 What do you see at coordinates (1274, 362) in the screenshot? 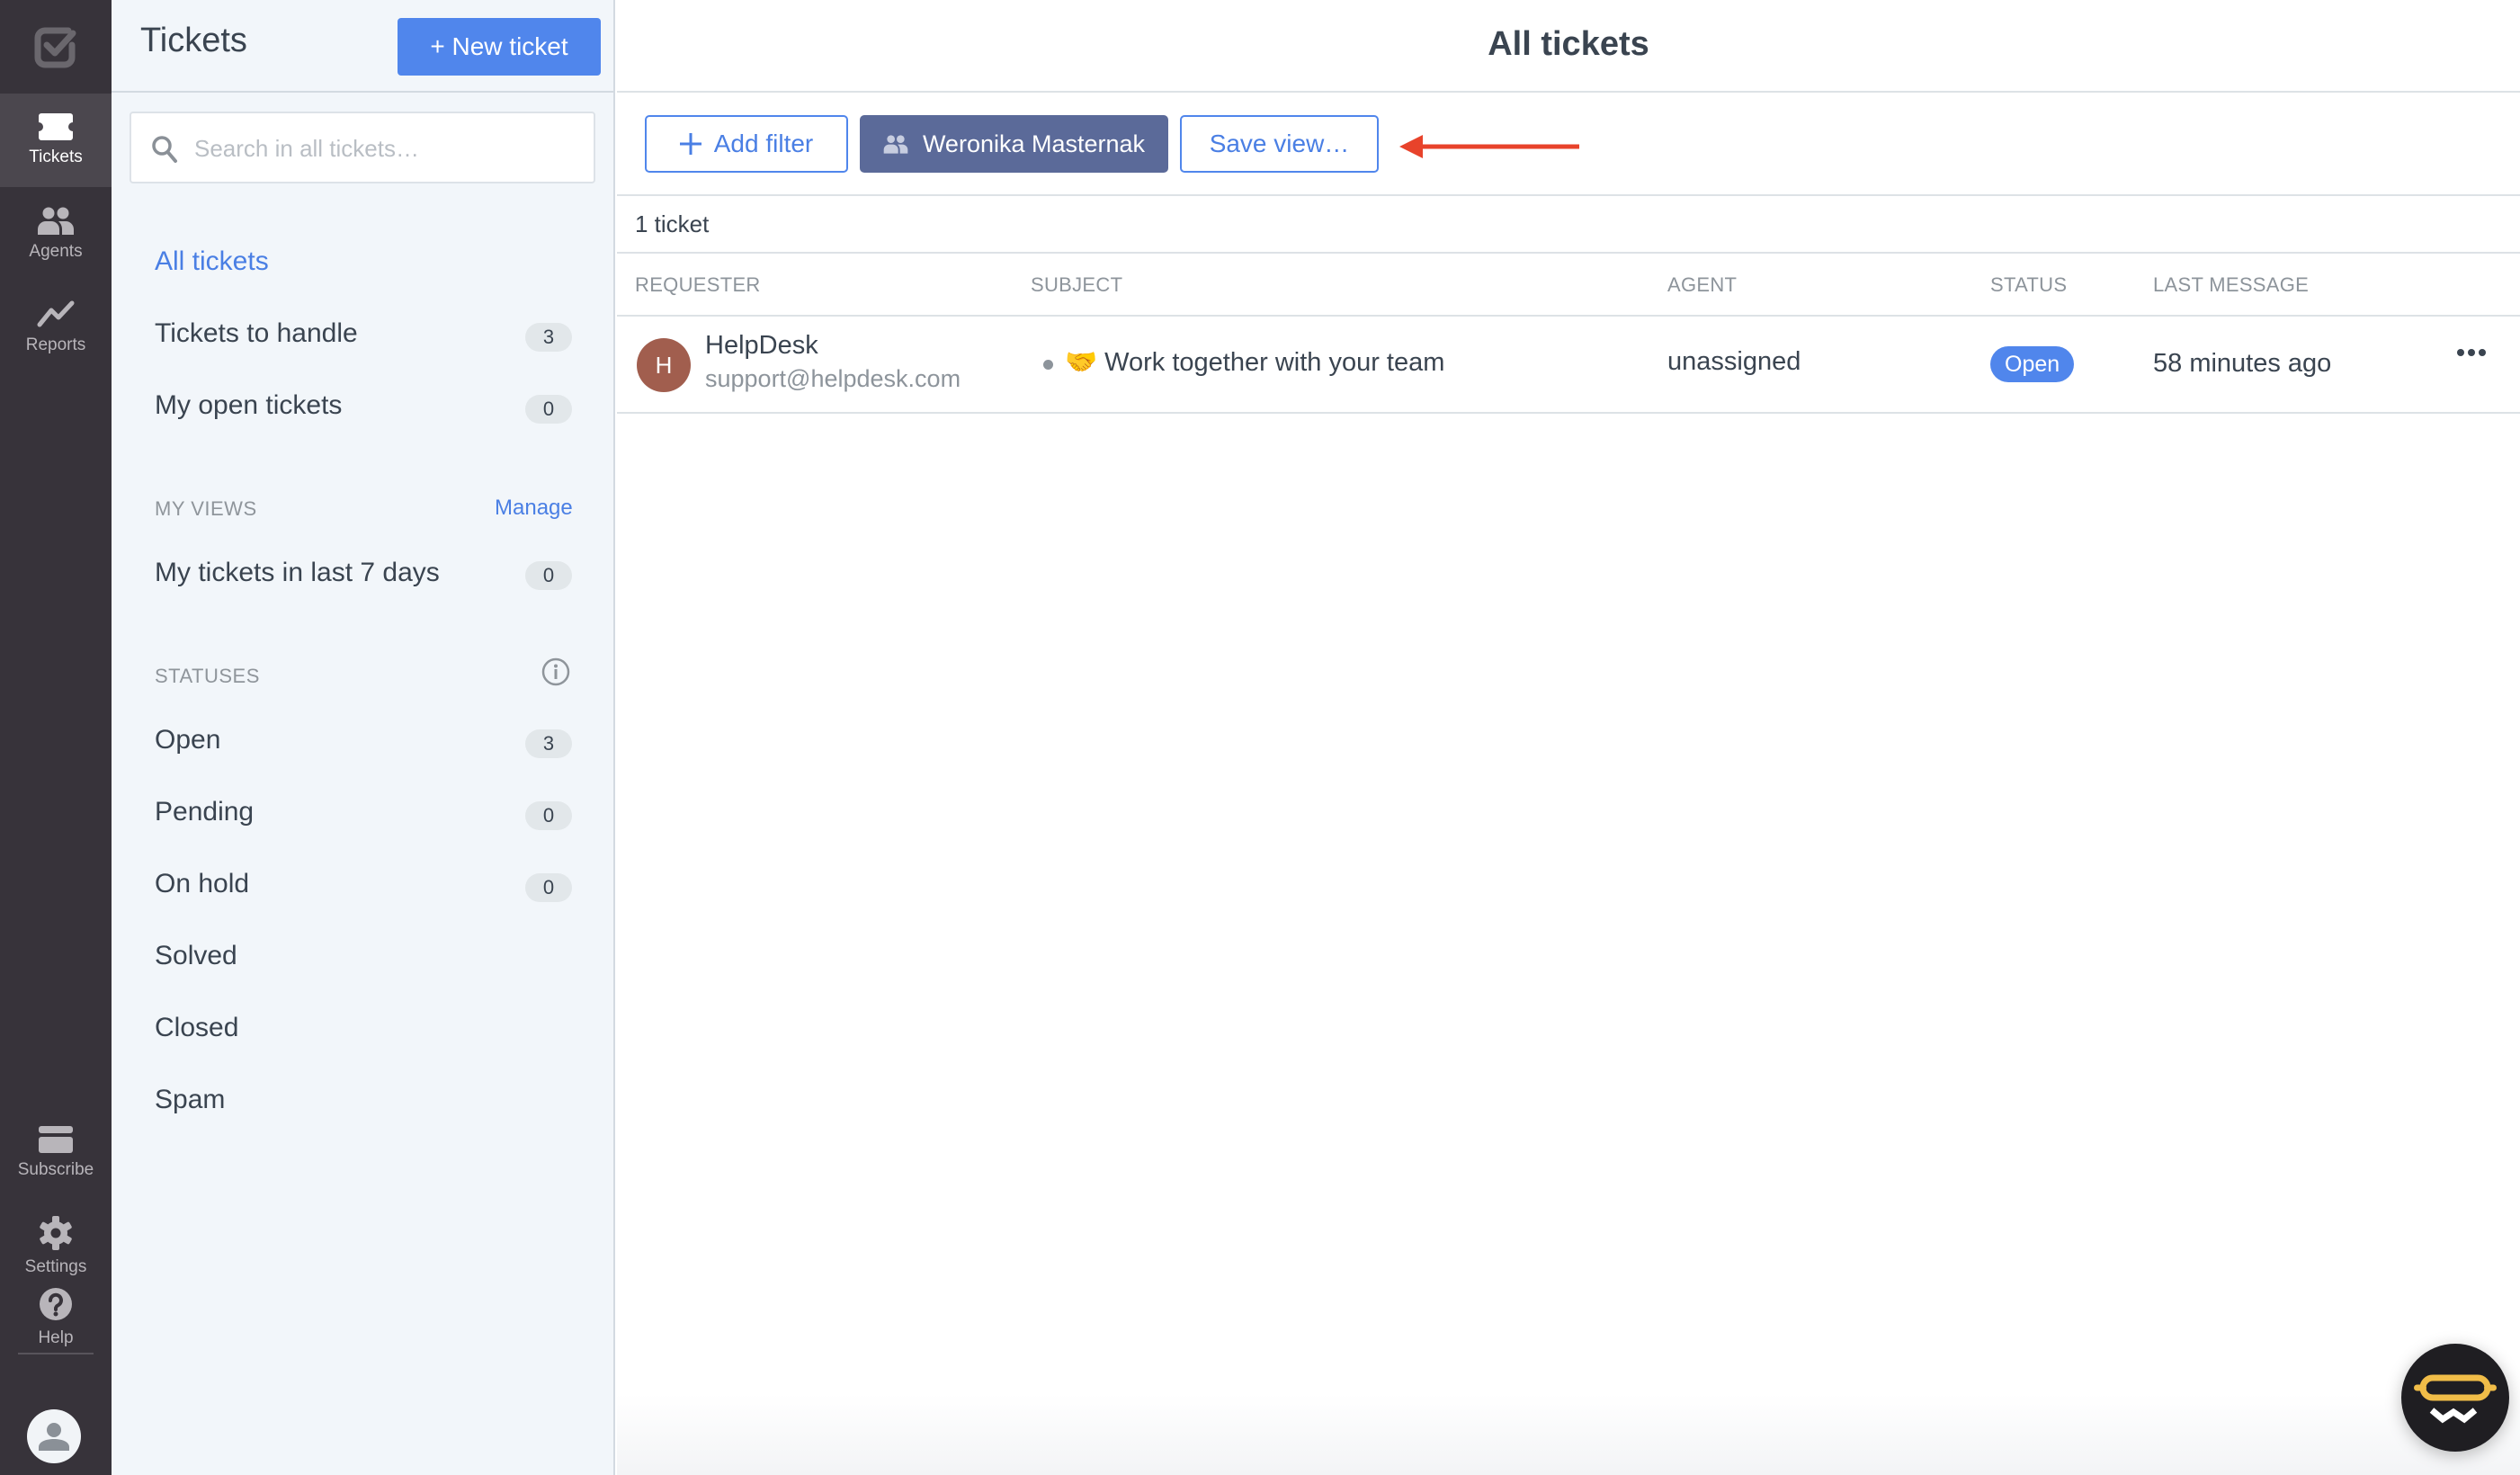
I see `subject-text: Work together with your team` at bounding box center [1274, 362].